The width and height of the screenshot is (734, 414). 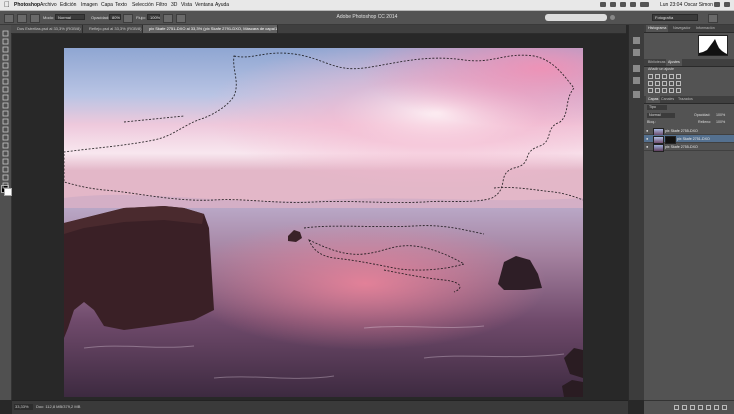 I want to click on brush-size-picker, so click(x=22, y=18).